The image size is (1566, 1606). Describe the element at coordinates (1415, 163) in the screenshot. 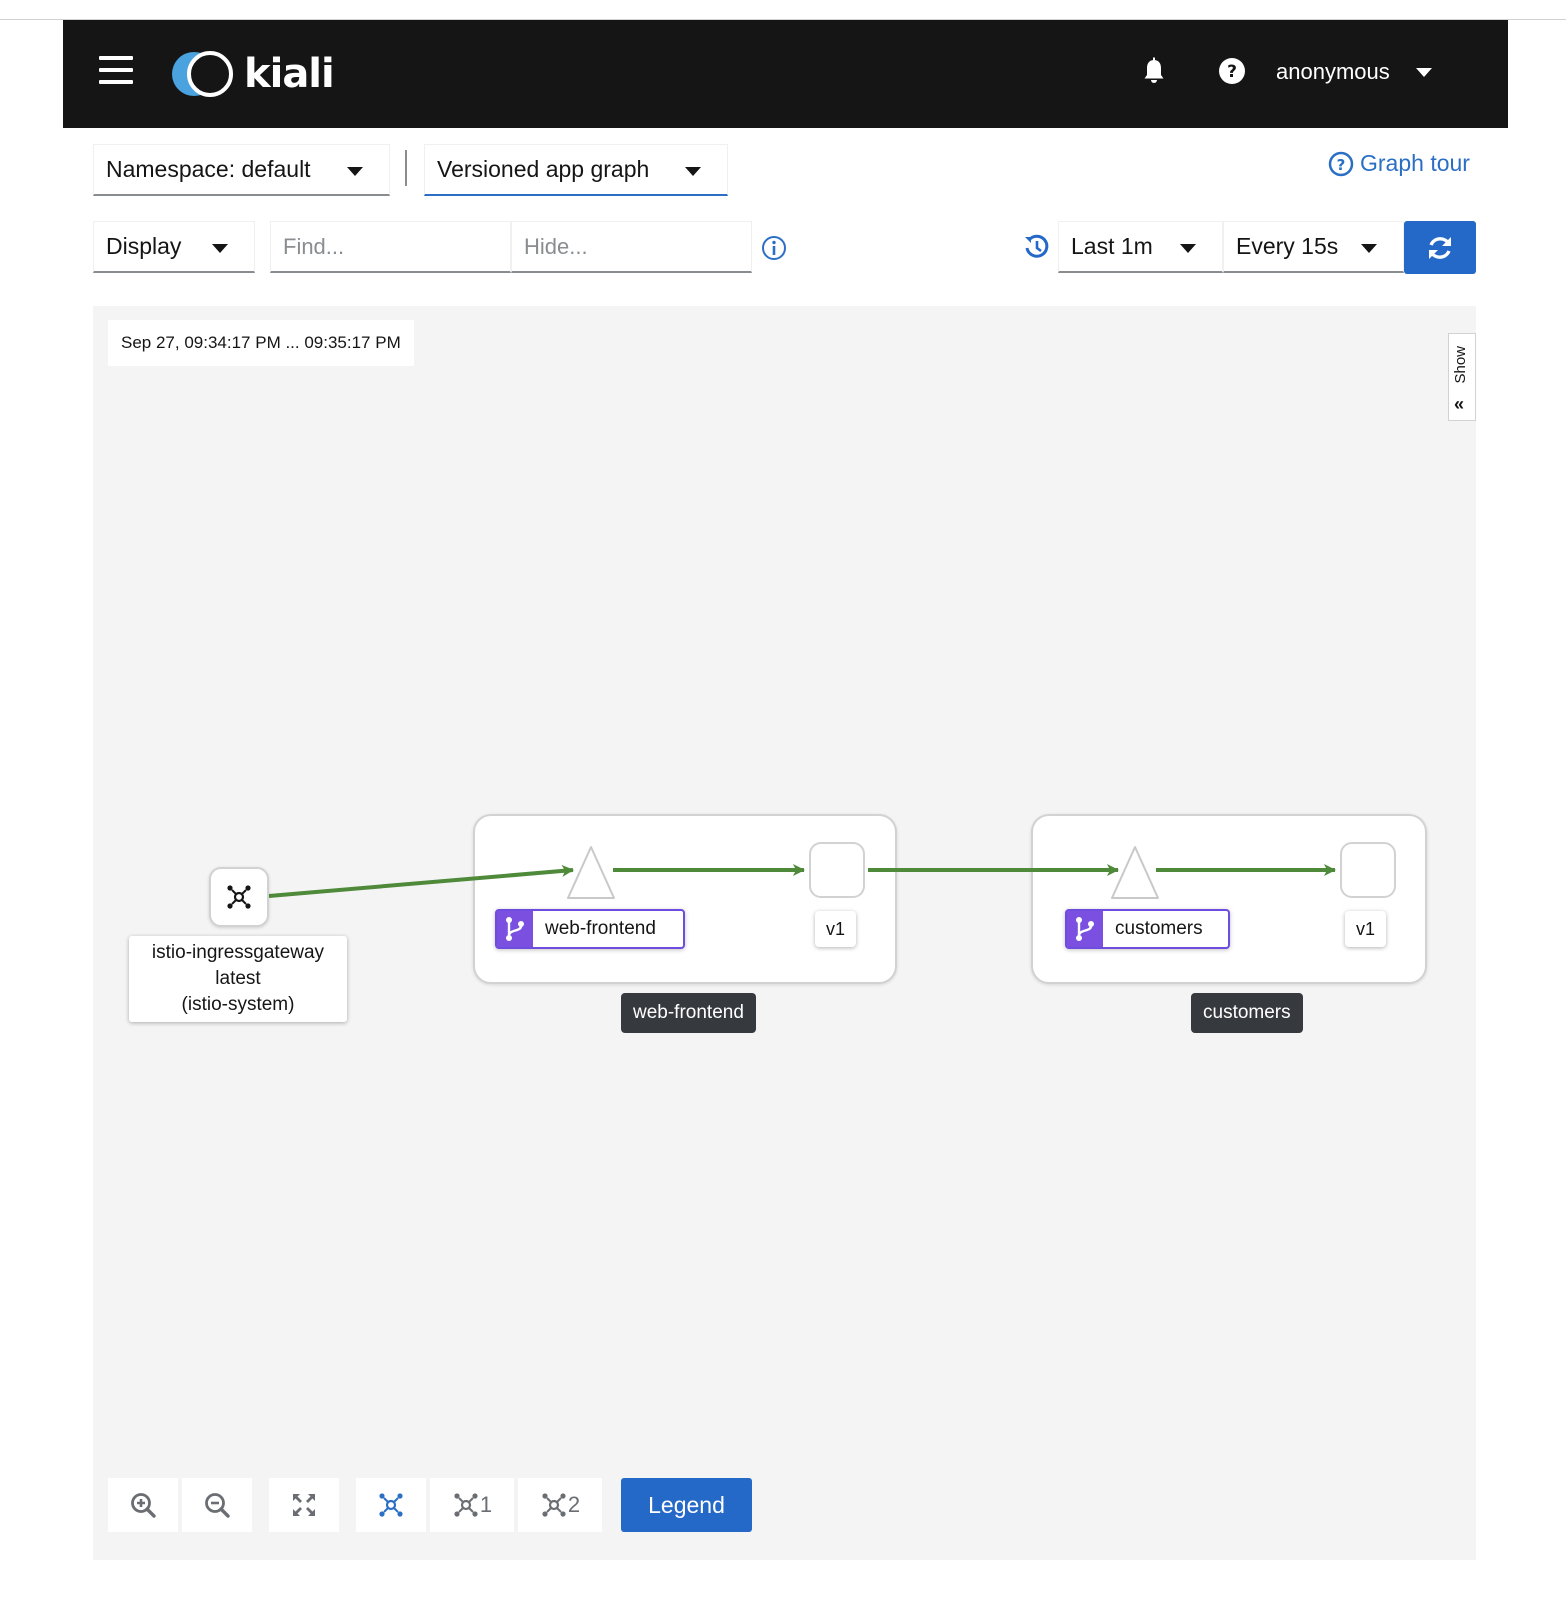

I see `graph-tour-label: Graph tour` at that location.